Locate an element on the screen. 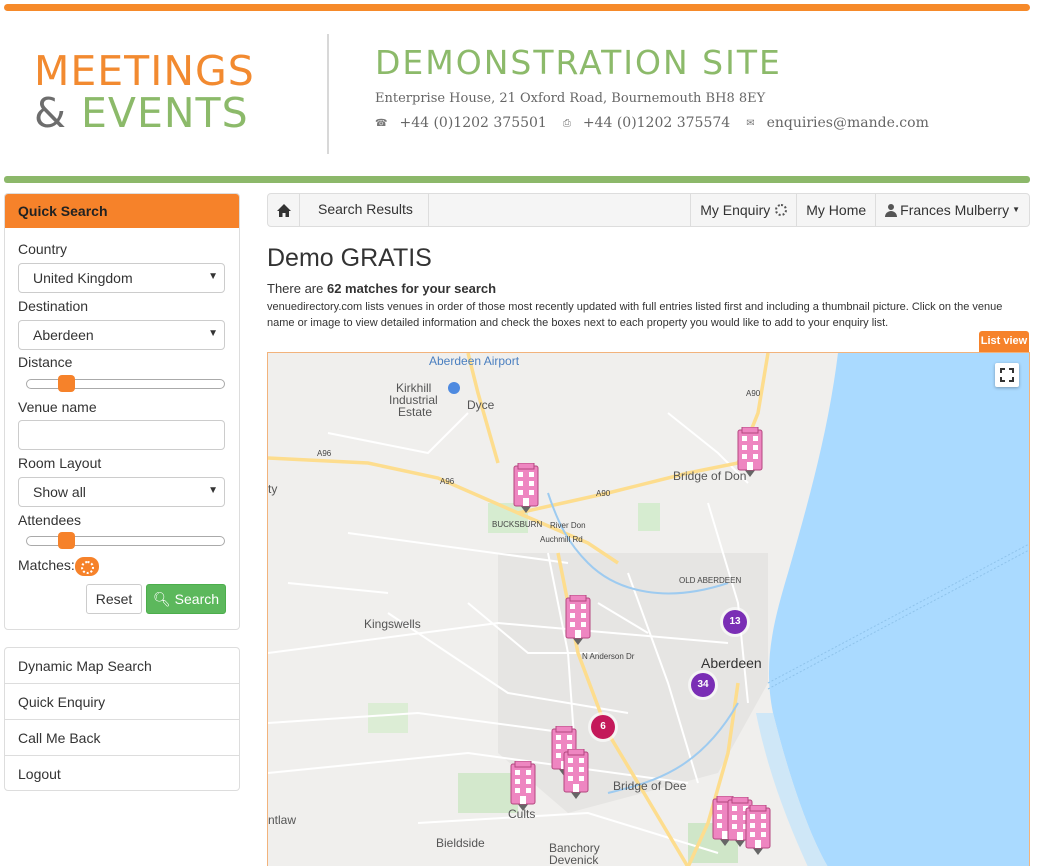  fax-icon: ⎙ is located at coordinates (566, 123).